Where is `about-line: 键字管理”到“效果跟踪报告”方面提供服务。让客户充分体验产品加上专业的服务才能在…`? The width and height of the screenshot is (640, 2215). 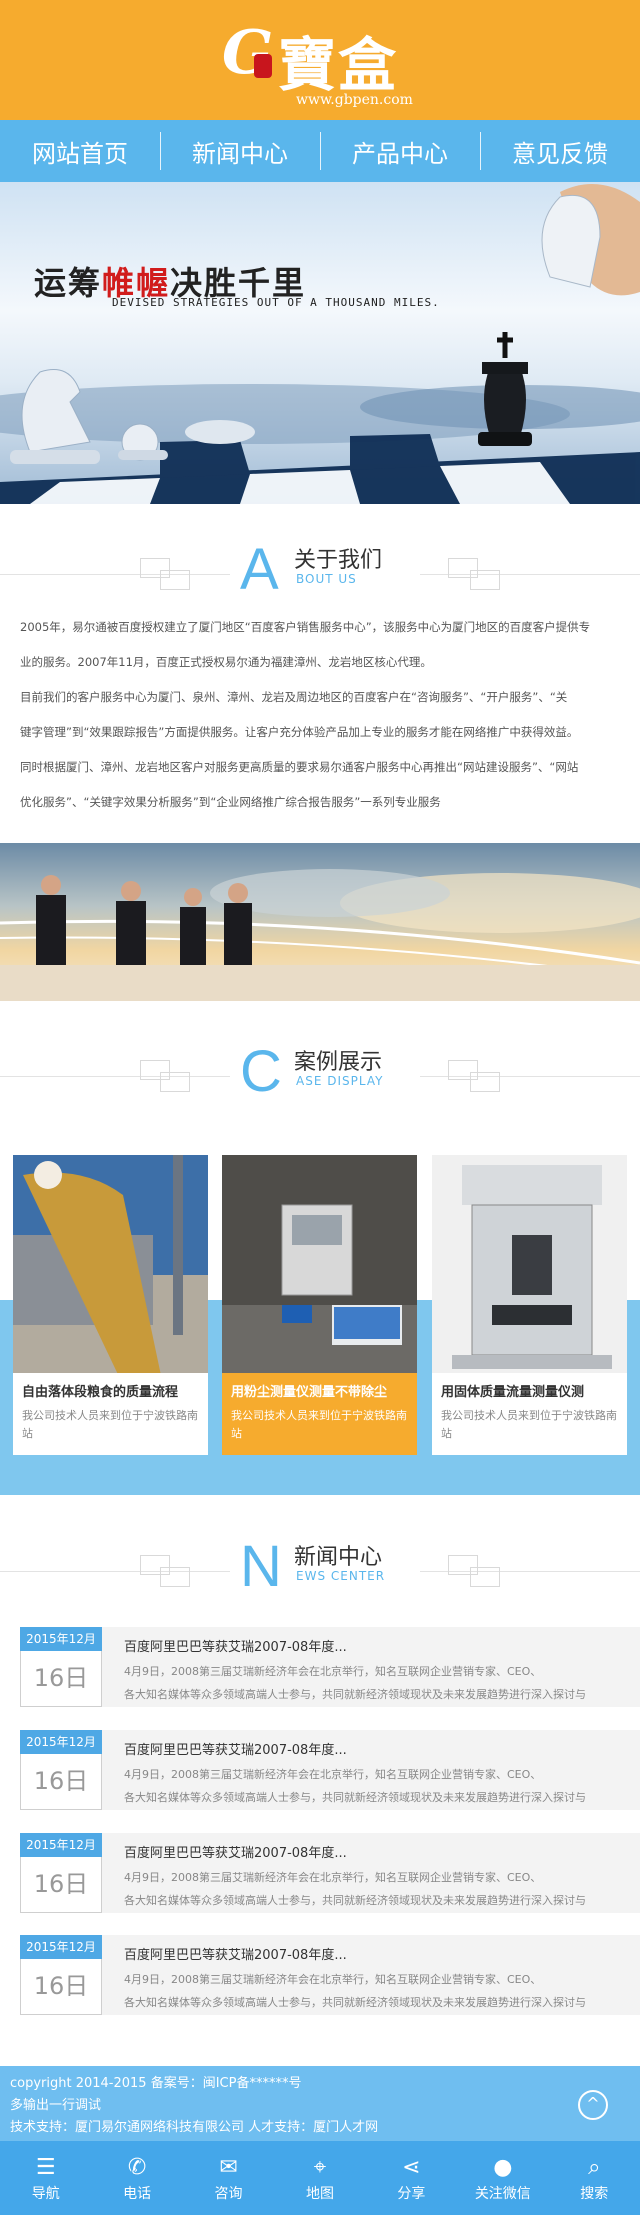
about-line: 键字管理”到“效果跟踪报告”方面提供服务。让客户充分体验产品加上专业的服务才能在… is located at coordinates (299, 732).